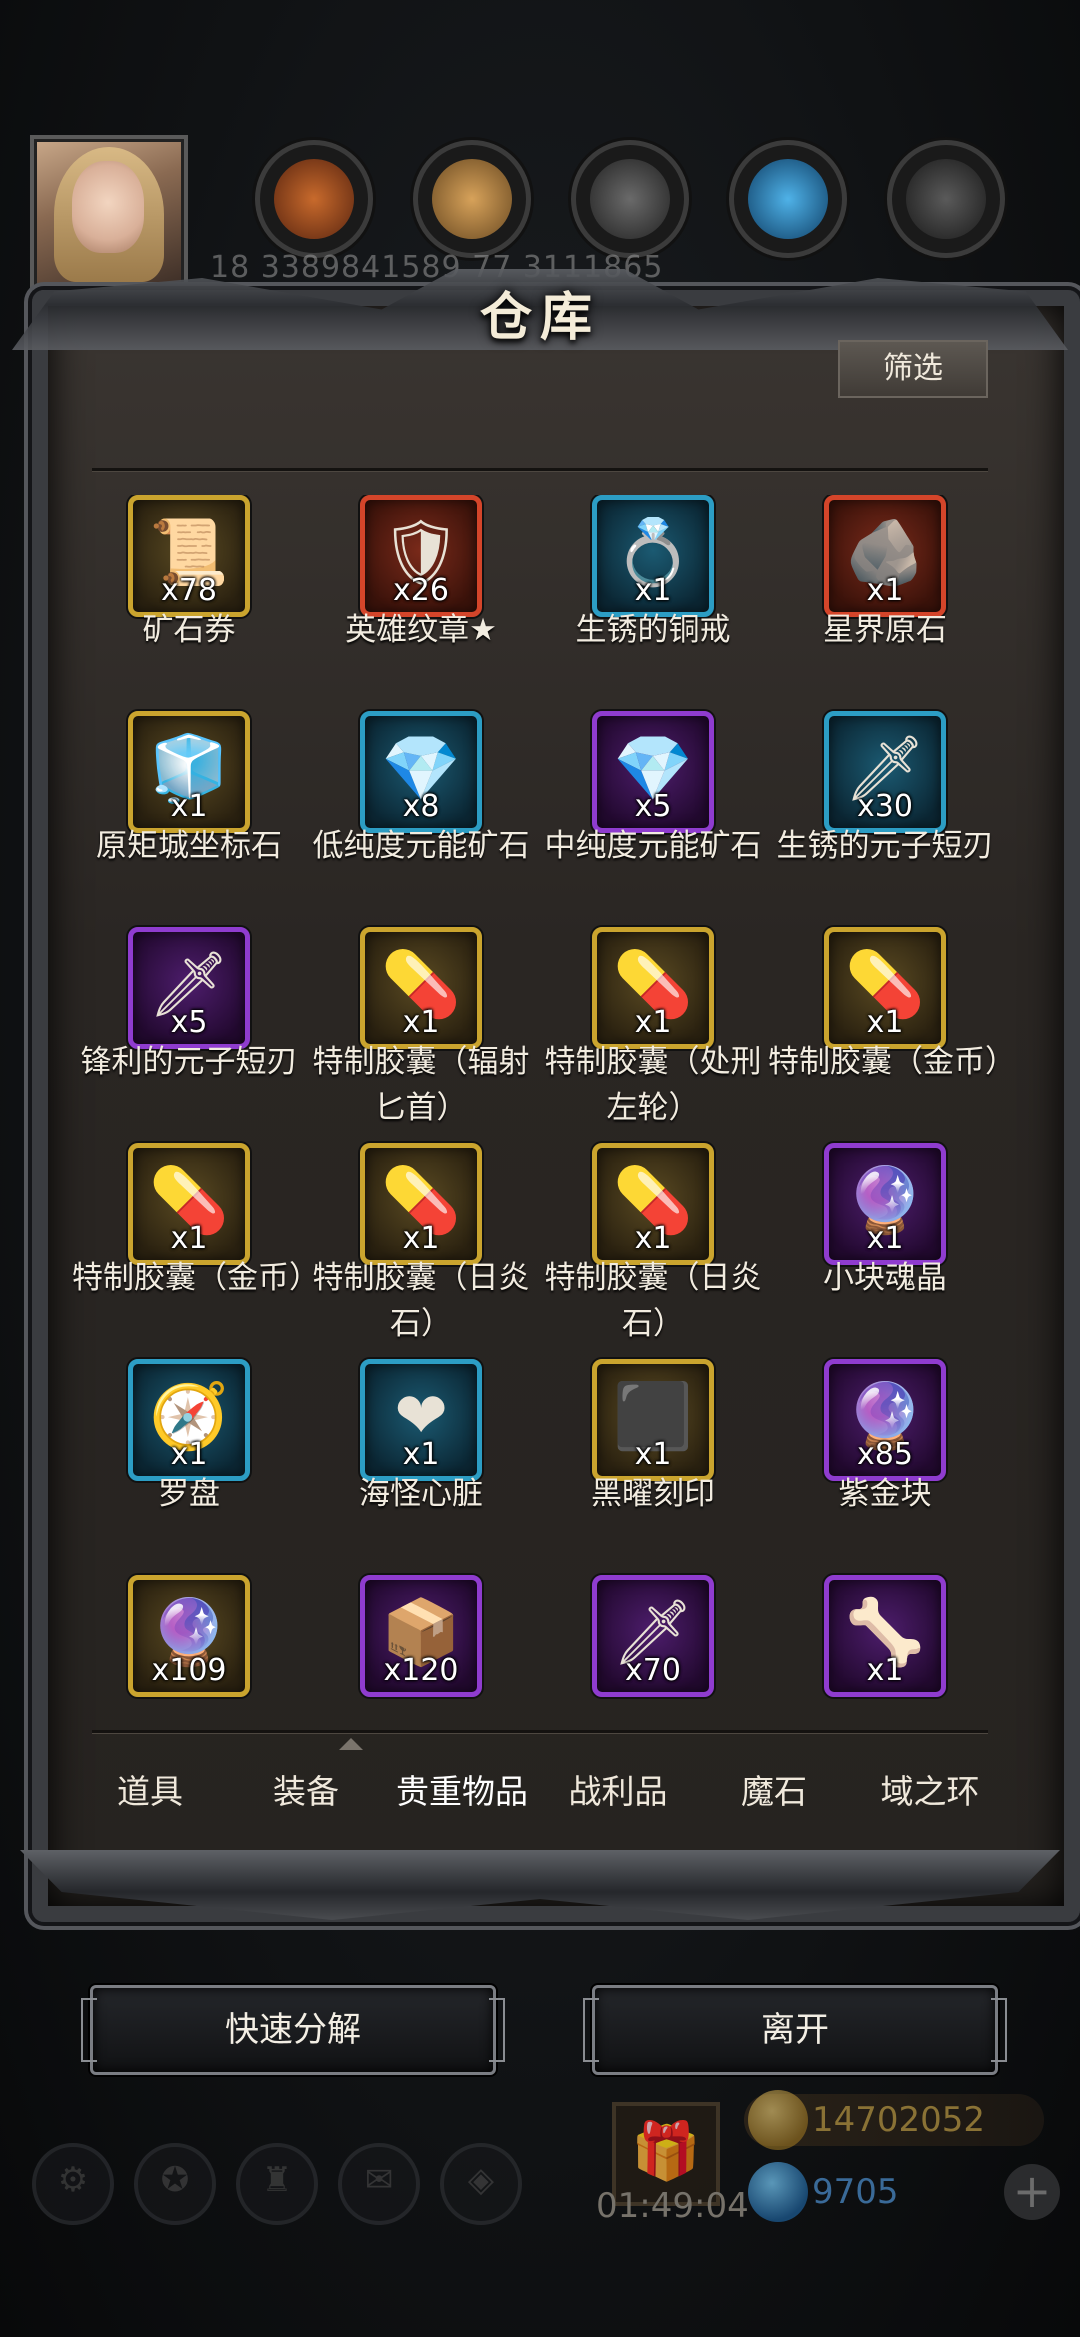 The width and height of the screenshot is (1080, 2337). I want to click on star-icon: ✪, so click(175, 2180).